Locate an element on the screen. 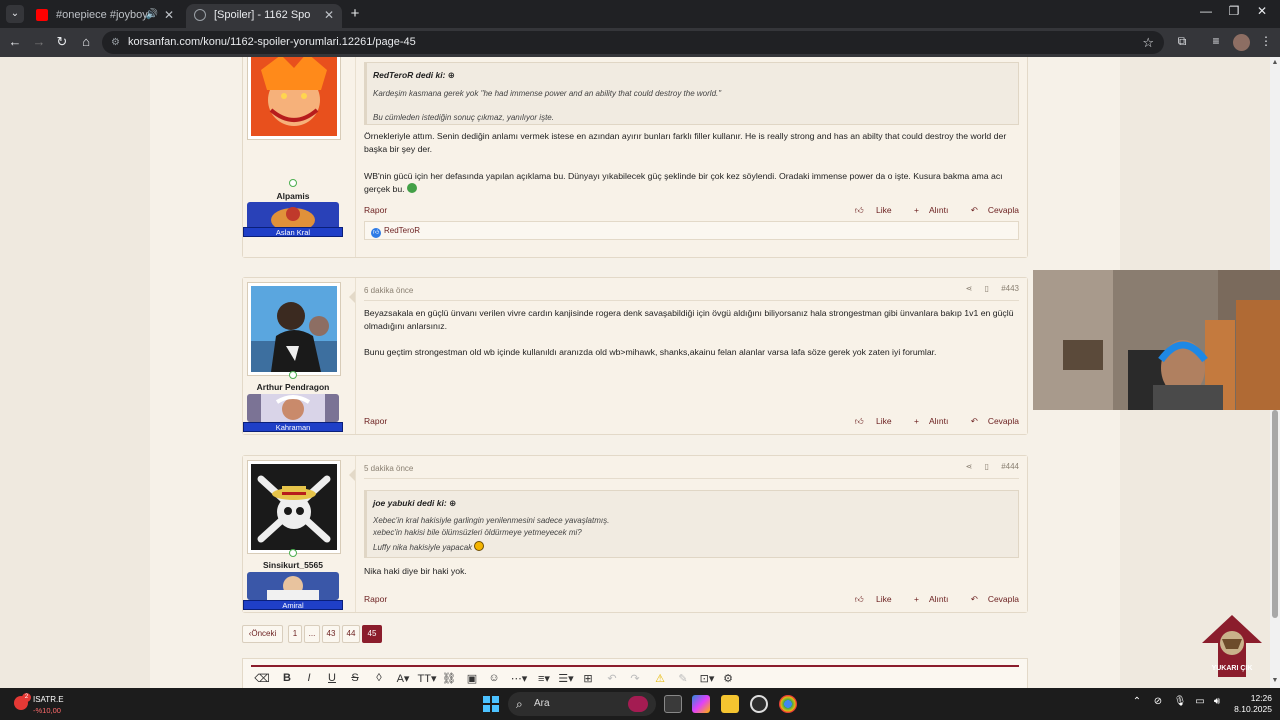 Image resolution: width=1280 pixels, height=720 pixels. profile-avatar is located at coordinates (1241, 42).